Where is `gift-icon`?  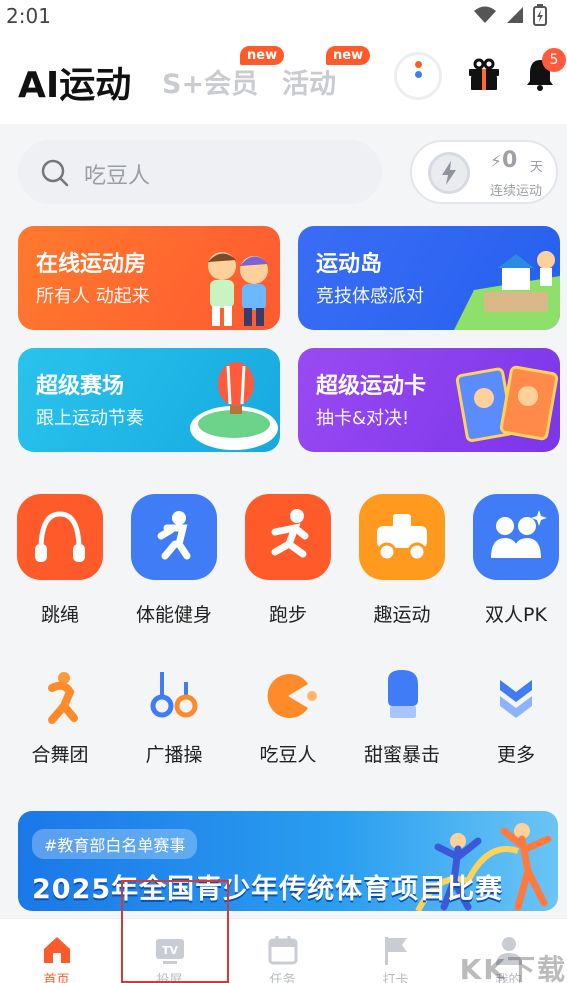 gift-icon is located at coordinates (484, 74).